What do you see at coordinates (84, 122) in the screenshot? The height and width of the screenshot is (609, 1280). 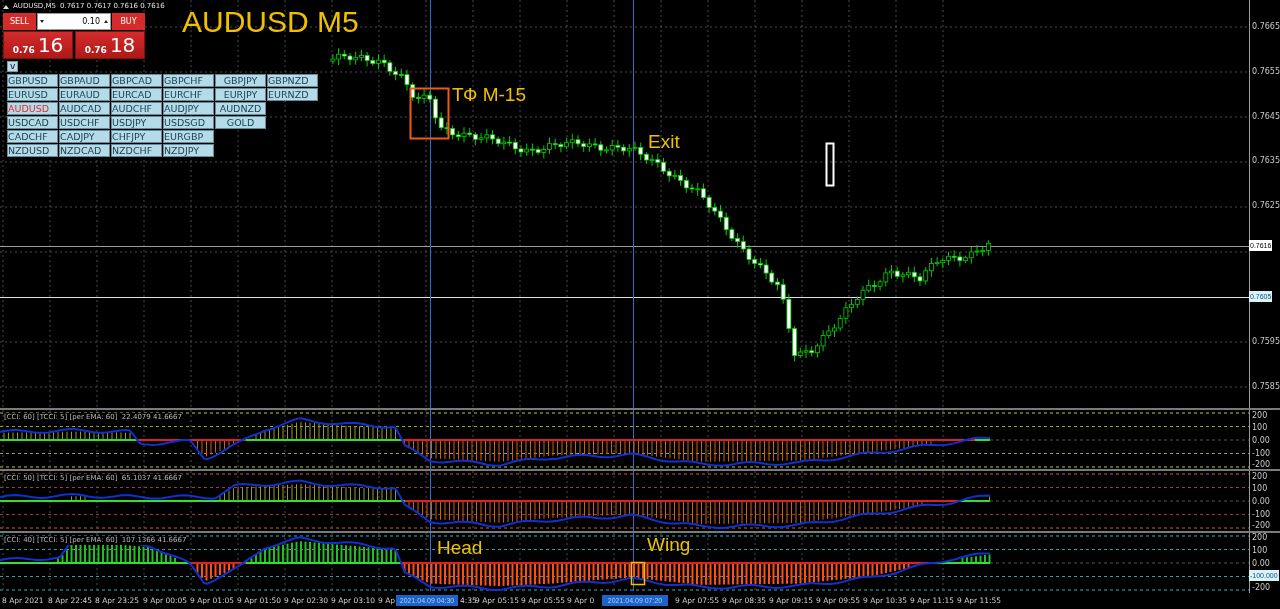 I see `symbol-button: USDCHF` at bounding box center [84, 122].